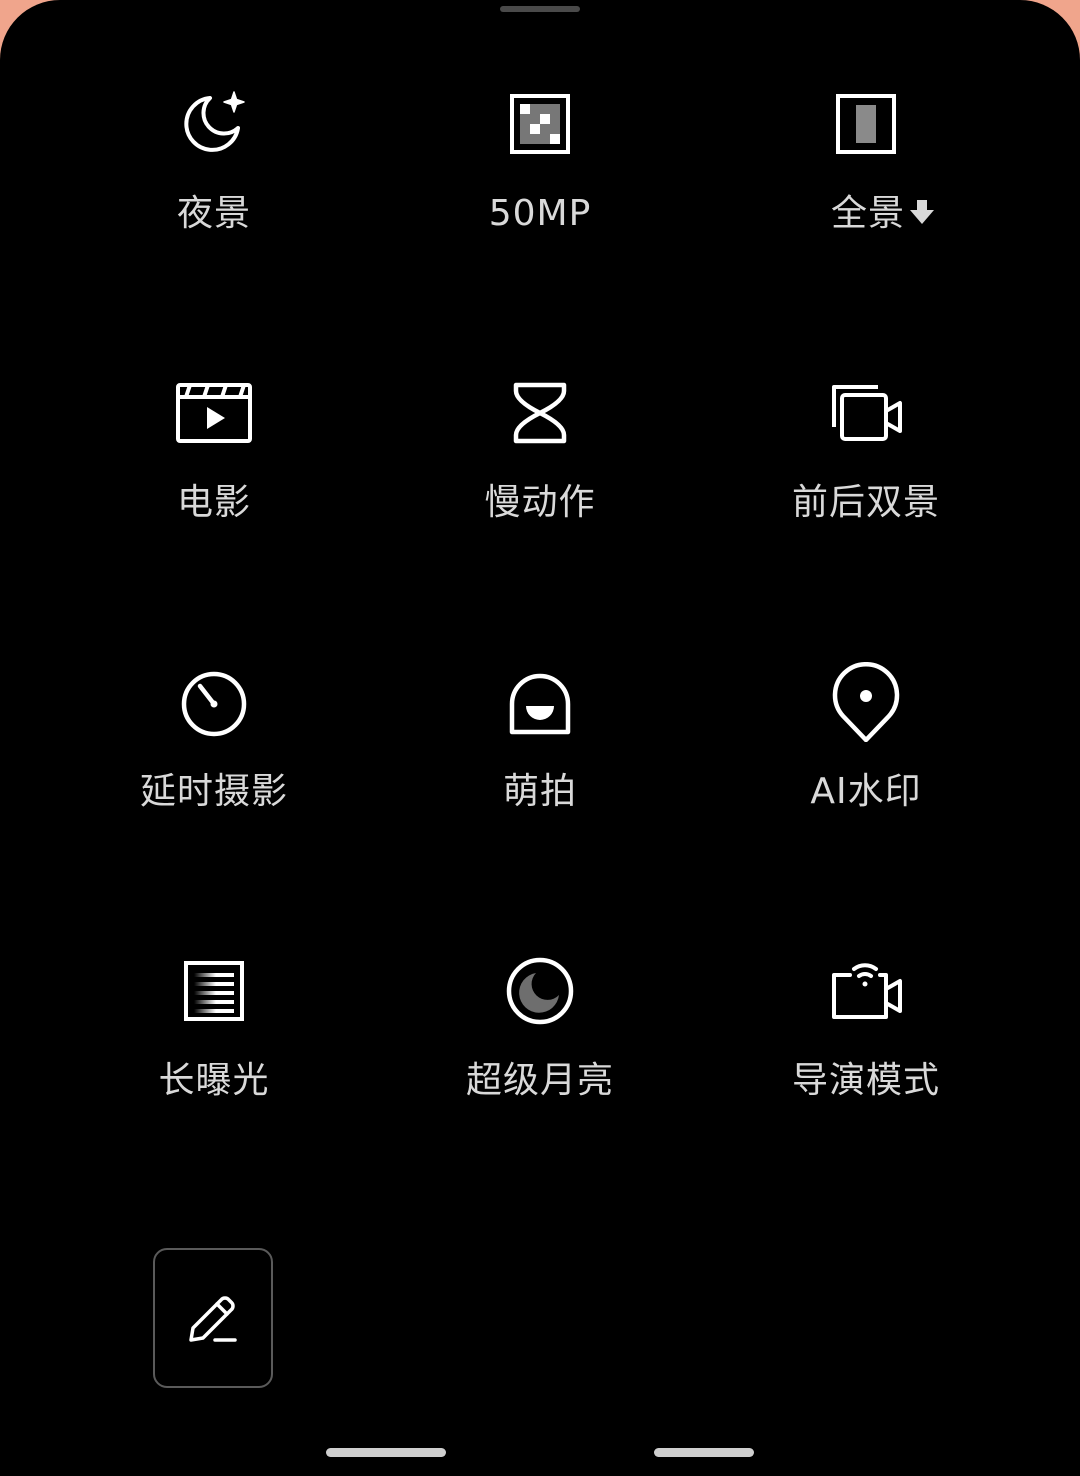 This screenshot has height=1476, width=1080. I want to click on timelapse-dial-icon, so click(214, 702).